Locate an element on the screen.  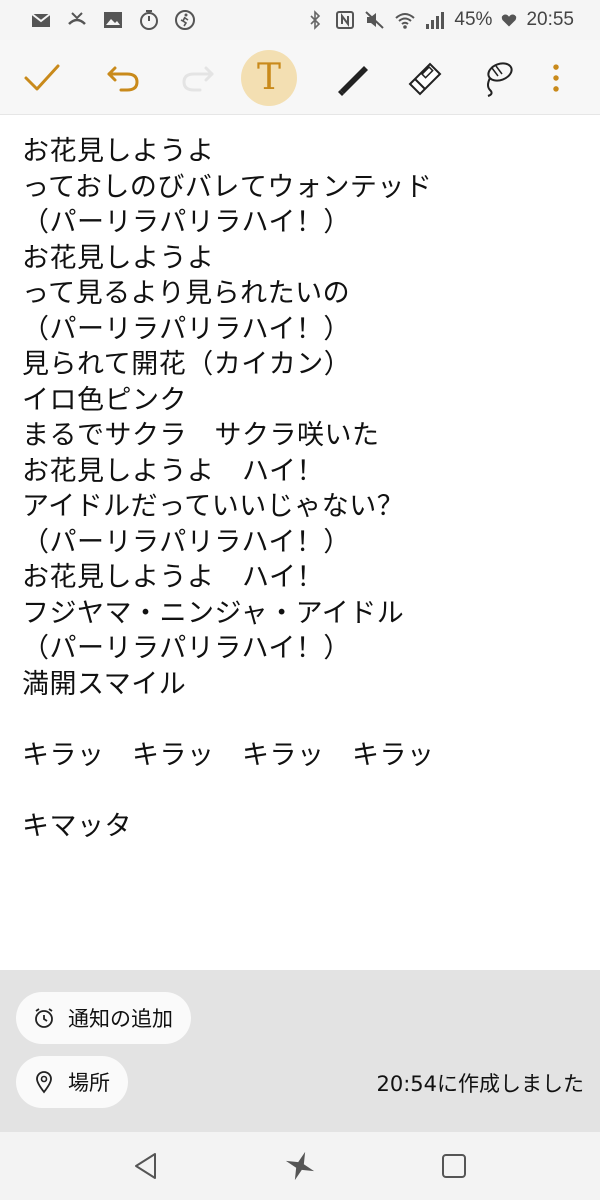
status-bar: 45% 20:55 is located at coordinates (300, 20).